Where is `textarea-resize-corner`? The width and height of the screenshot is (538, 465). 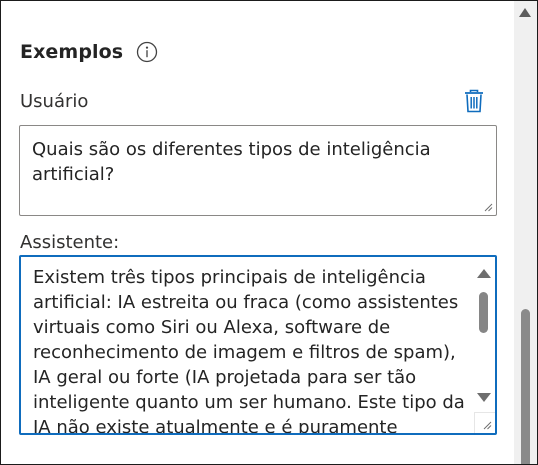
textarea-resize-corner is located at coordinates (484, 422).